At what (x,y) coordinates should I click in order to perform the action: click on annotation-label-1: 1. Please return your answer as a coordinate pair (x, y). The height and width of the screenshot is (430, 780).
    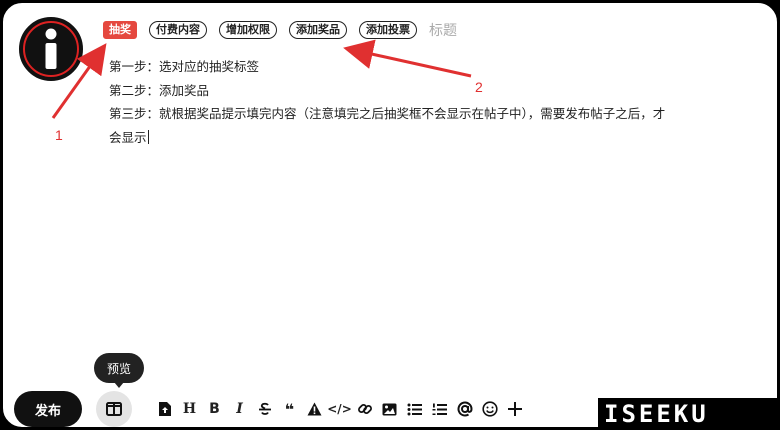
    Looking at the image, I should click on (59, 135).